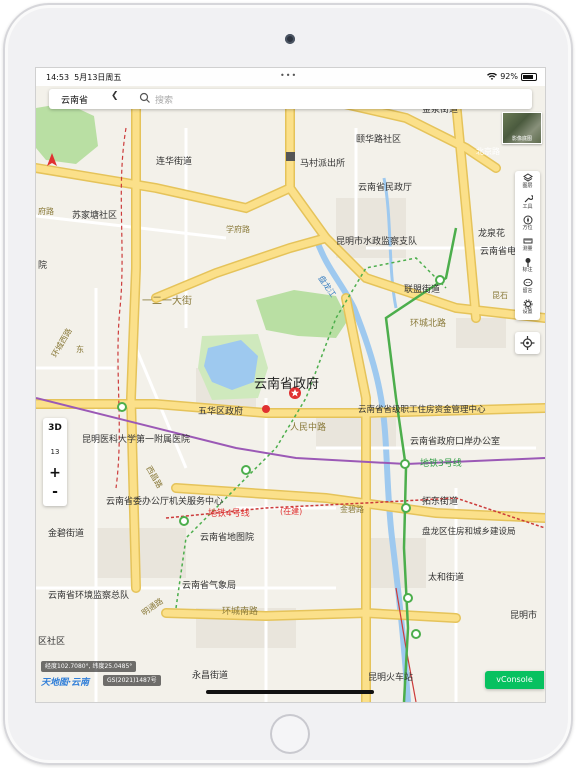  I want to click on map-label: 云南省政府口岸办公室, so click(455, 441).